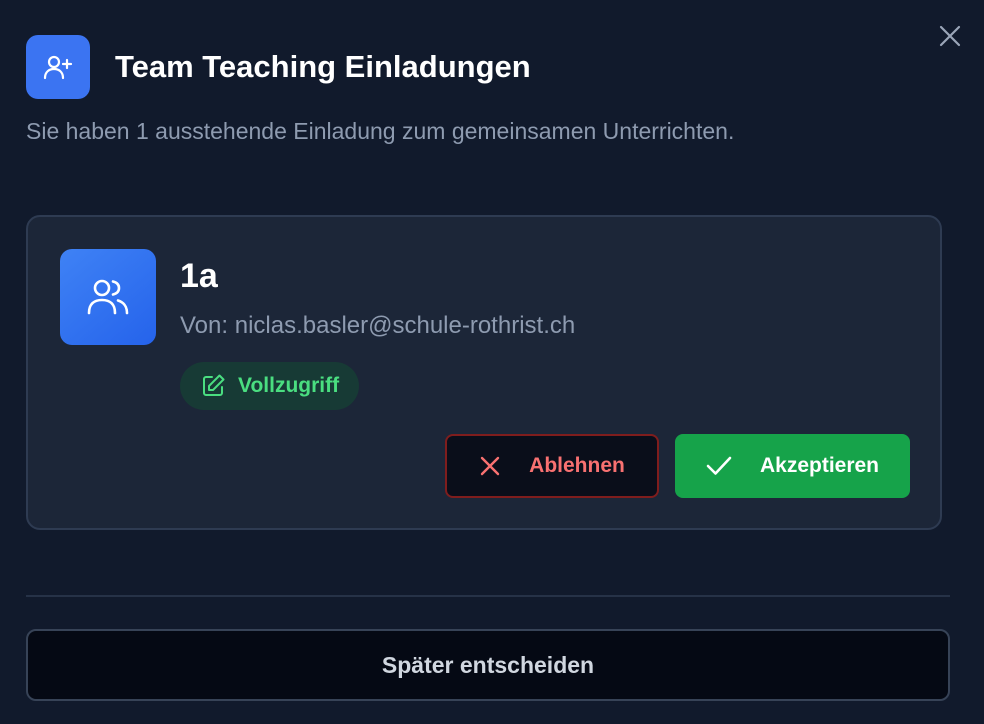 The image size is (984, 724). Describe the element at coordinates (289, 385) in the screenshot. I see `access-badge-label: Vollzugriff` at that location.